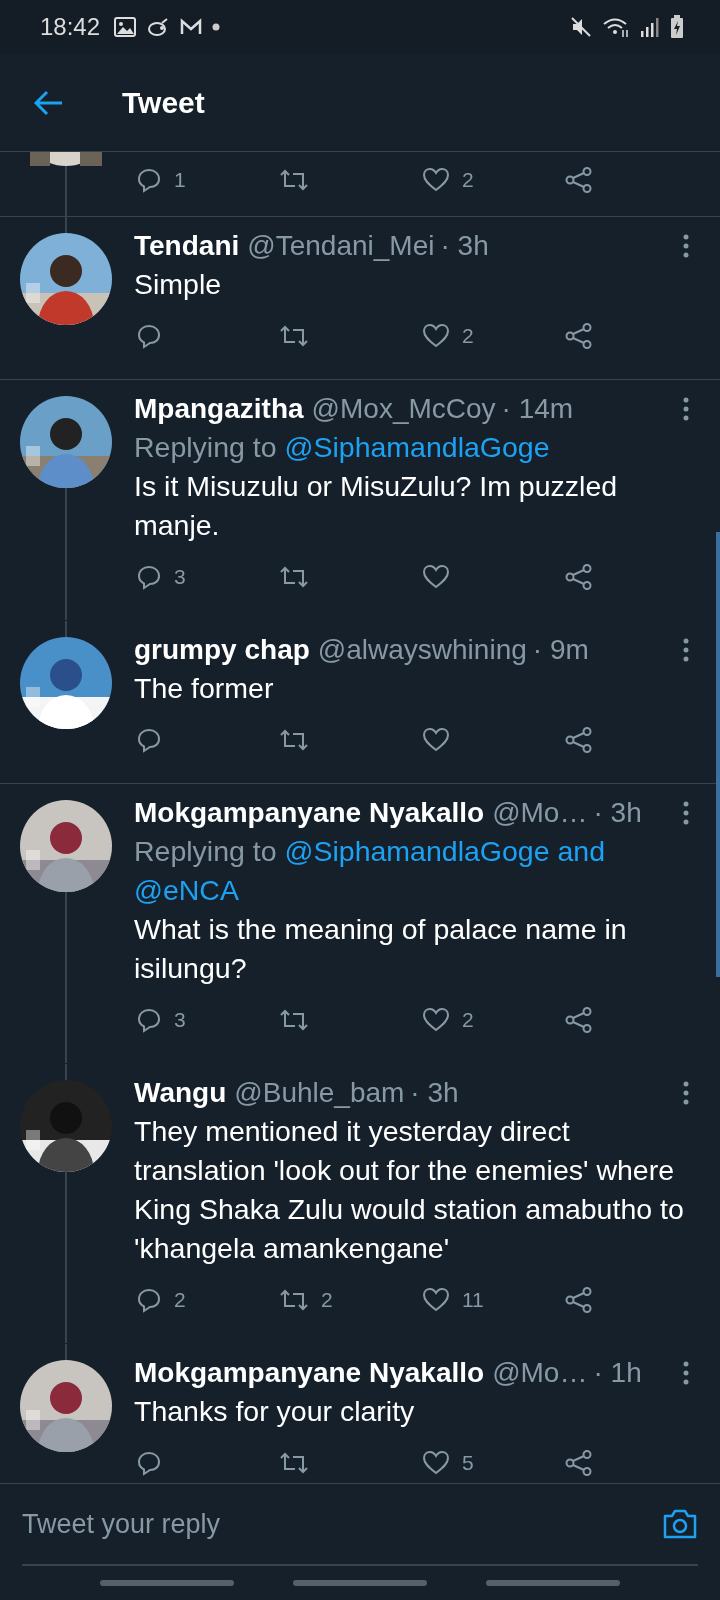  What do you see at coordinates (319, 1093) in the screenshot?
I see `user-handle: @Buhle_bam` at bounding box center [319, 1093].